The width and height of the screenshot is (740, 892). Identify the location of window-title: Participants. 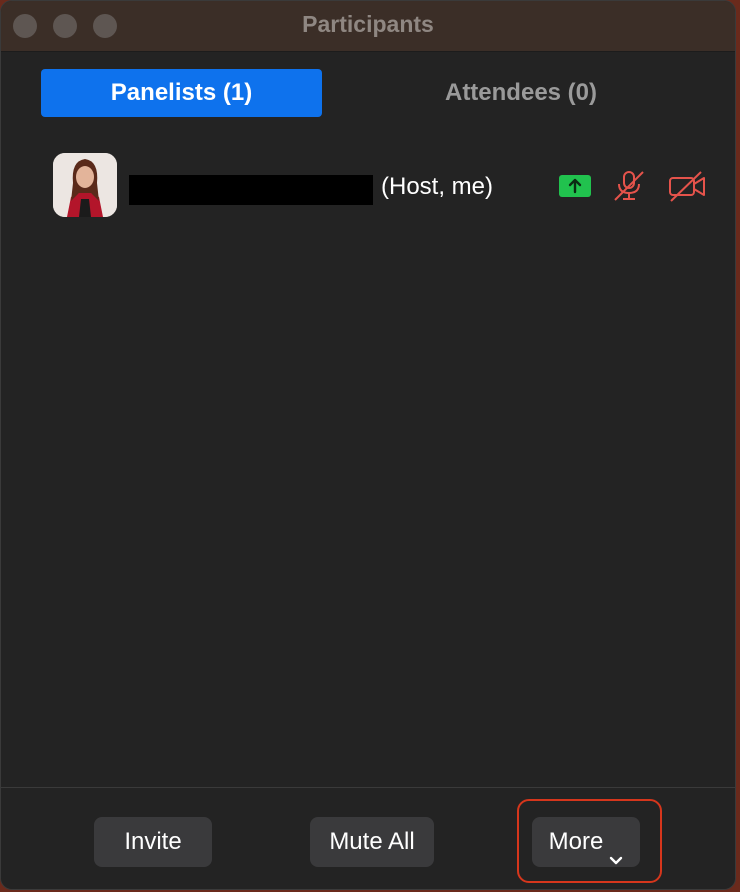
(368, 24).